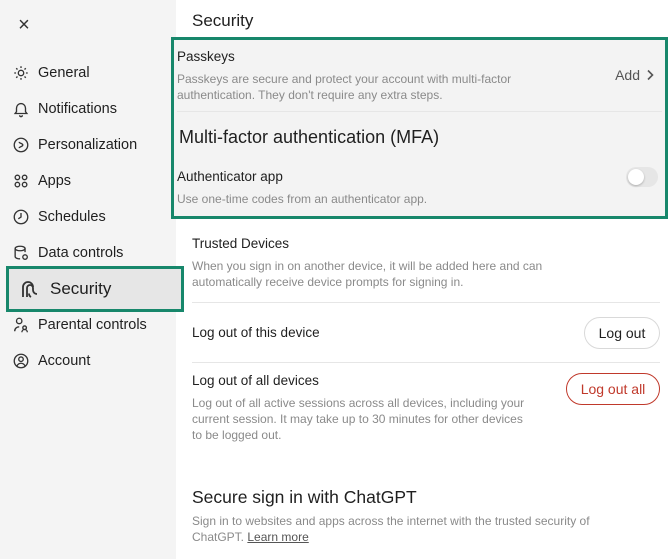 The width and height of the screenshot is (672, 559). Describe the element at coordinates (21, 109) in the screenshot. I see `bell-icon` at that location.